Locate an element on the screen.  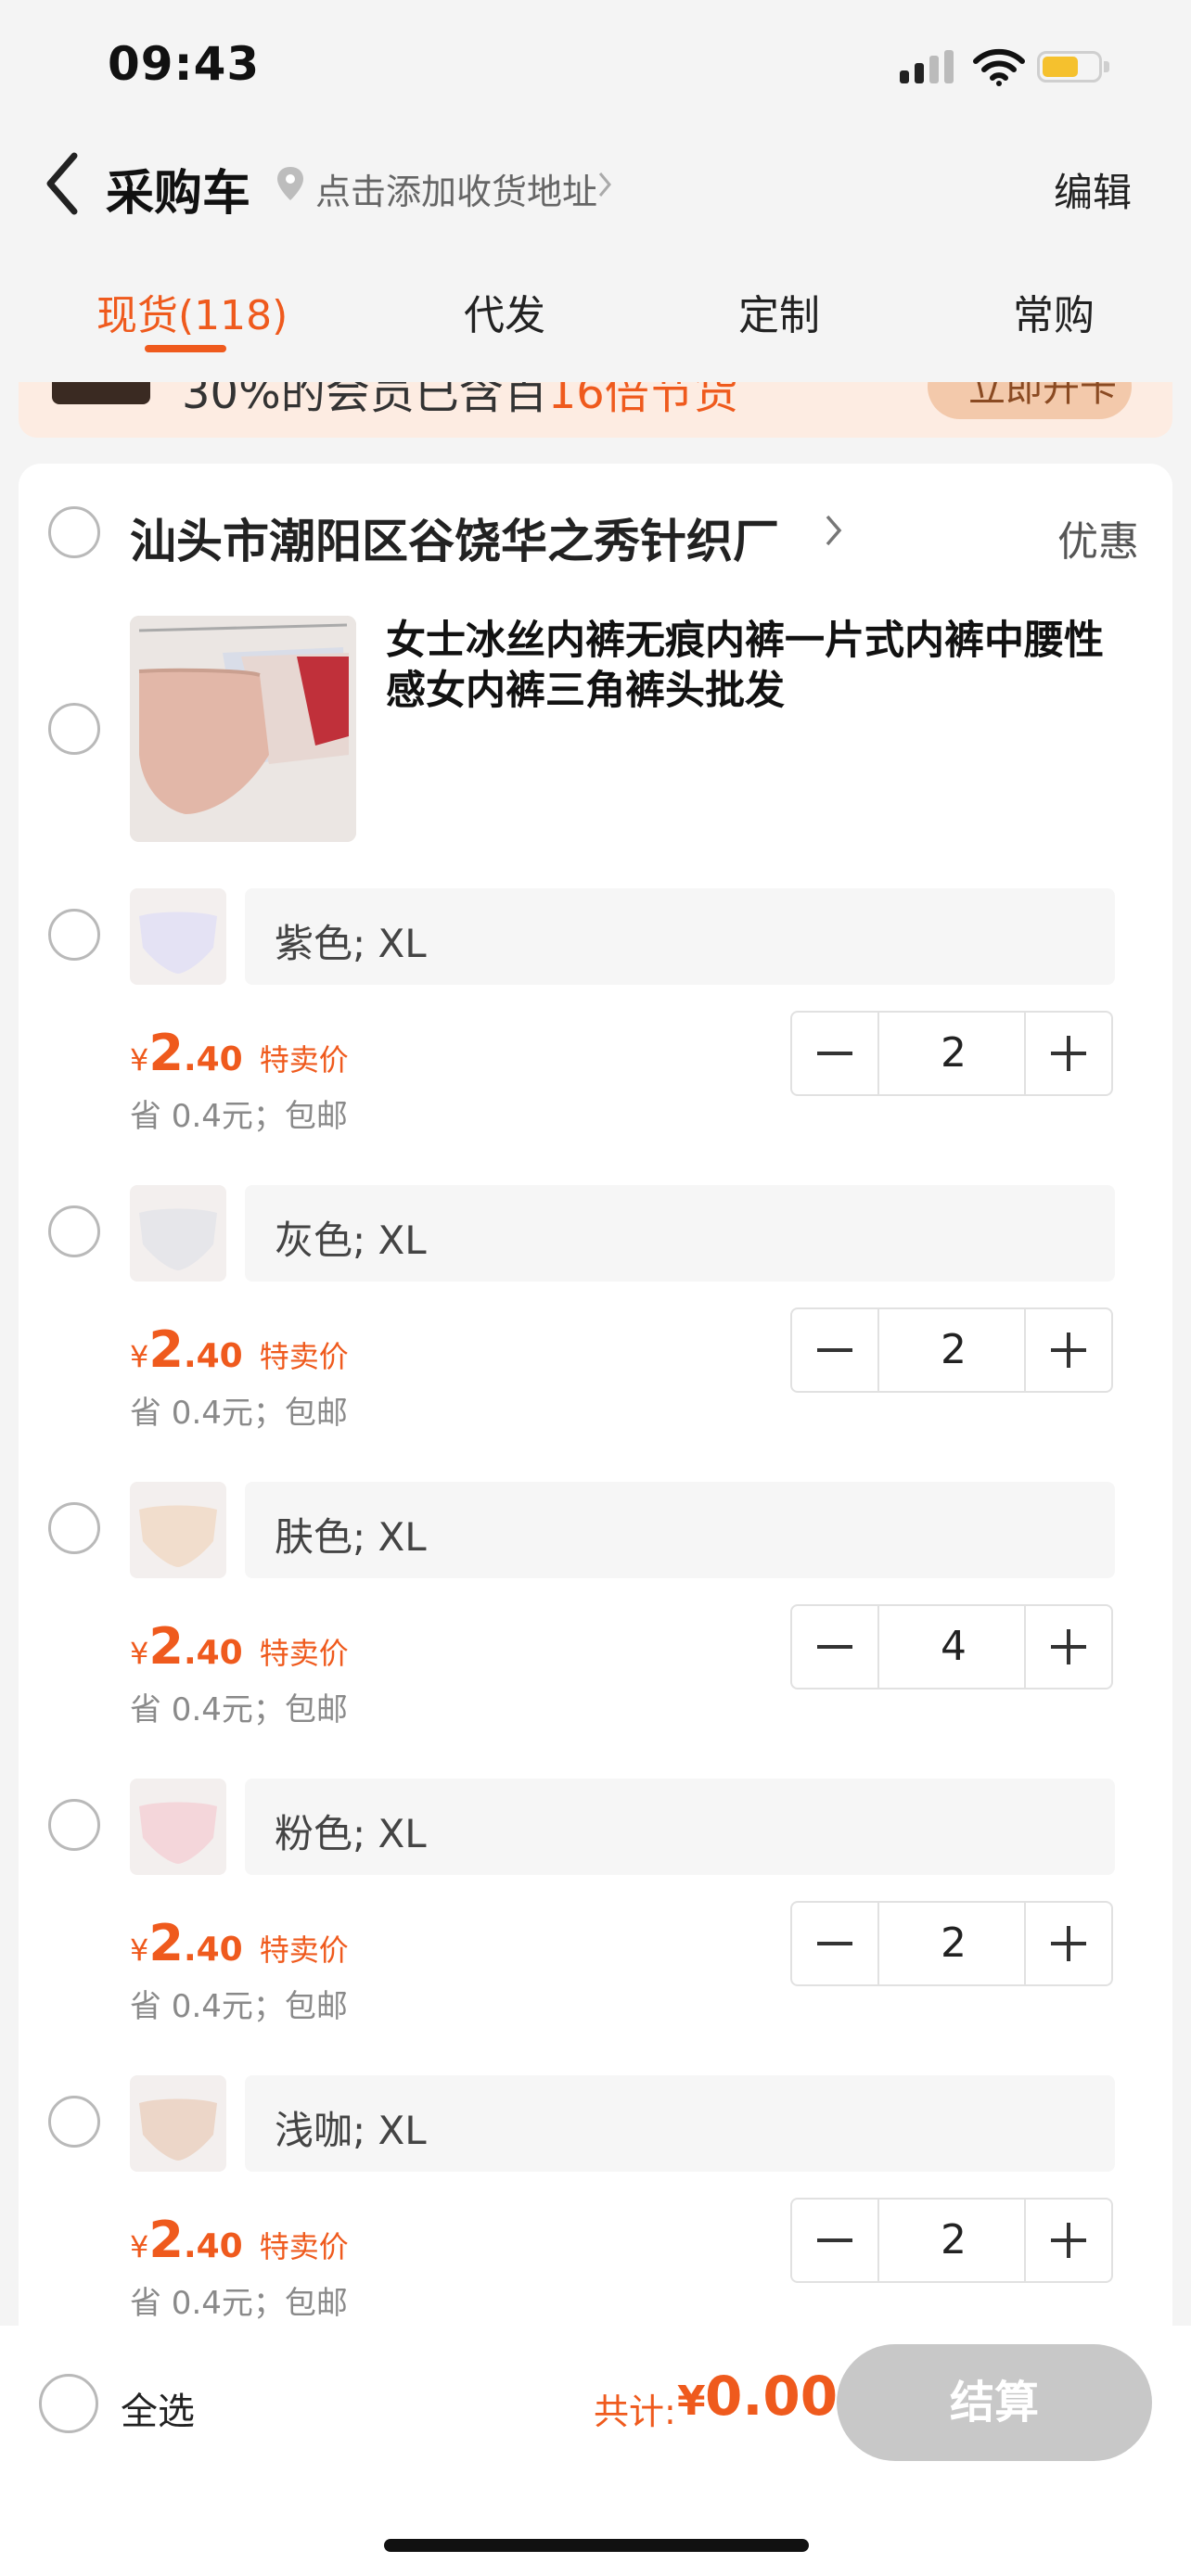
quantity-input: 4 is located at coordinates (953, 1647).